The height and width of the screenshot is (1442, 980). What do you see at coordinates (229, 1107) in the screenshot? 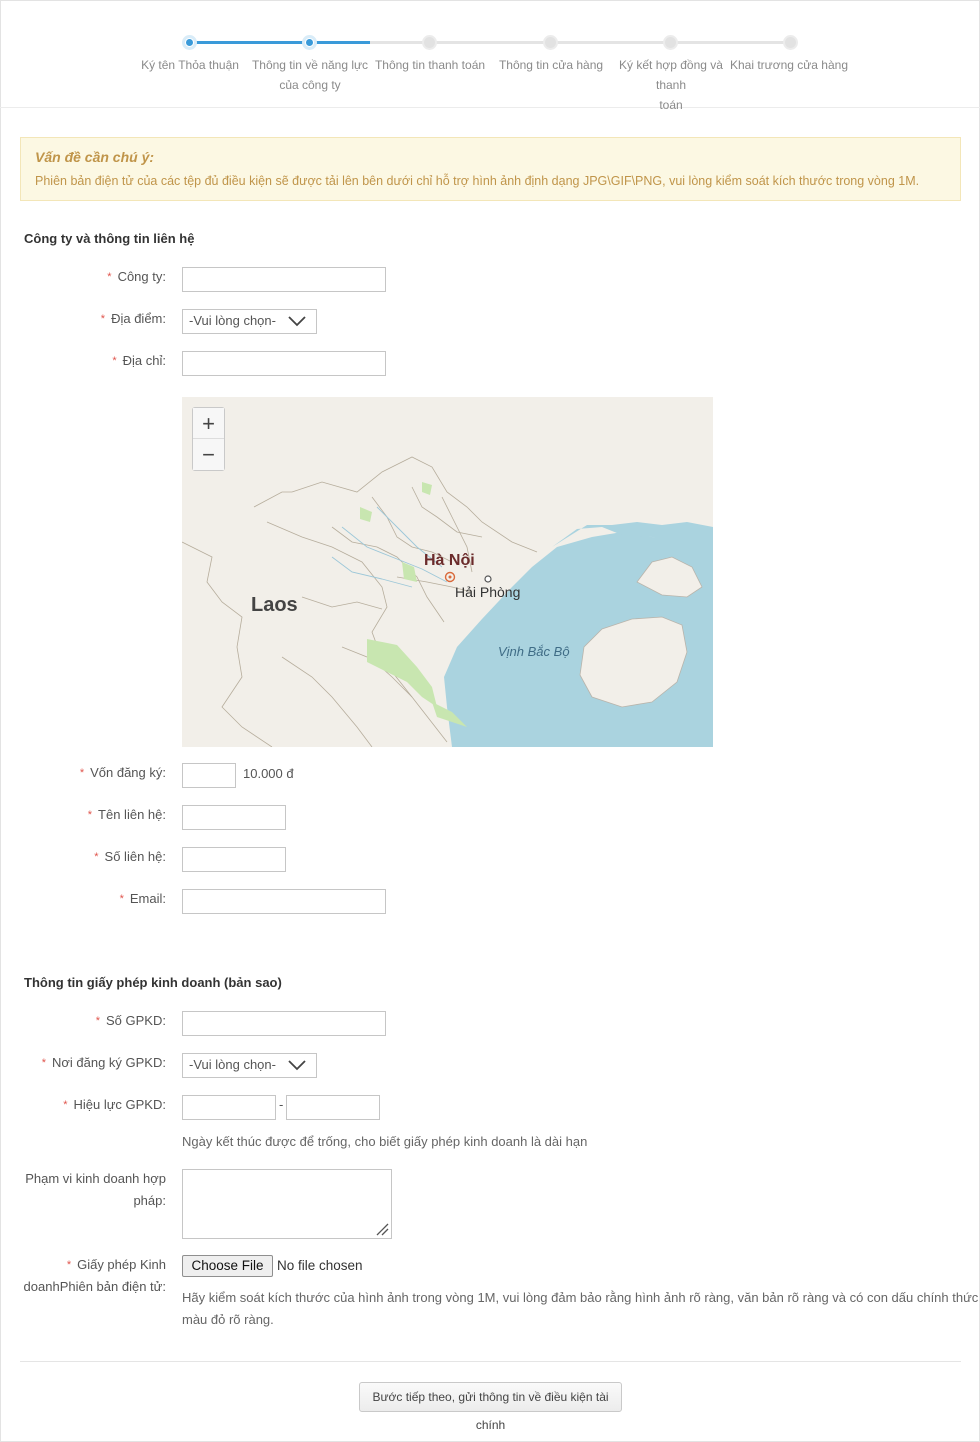
I see `validity-start-input` at bounding box center [229, 1107].